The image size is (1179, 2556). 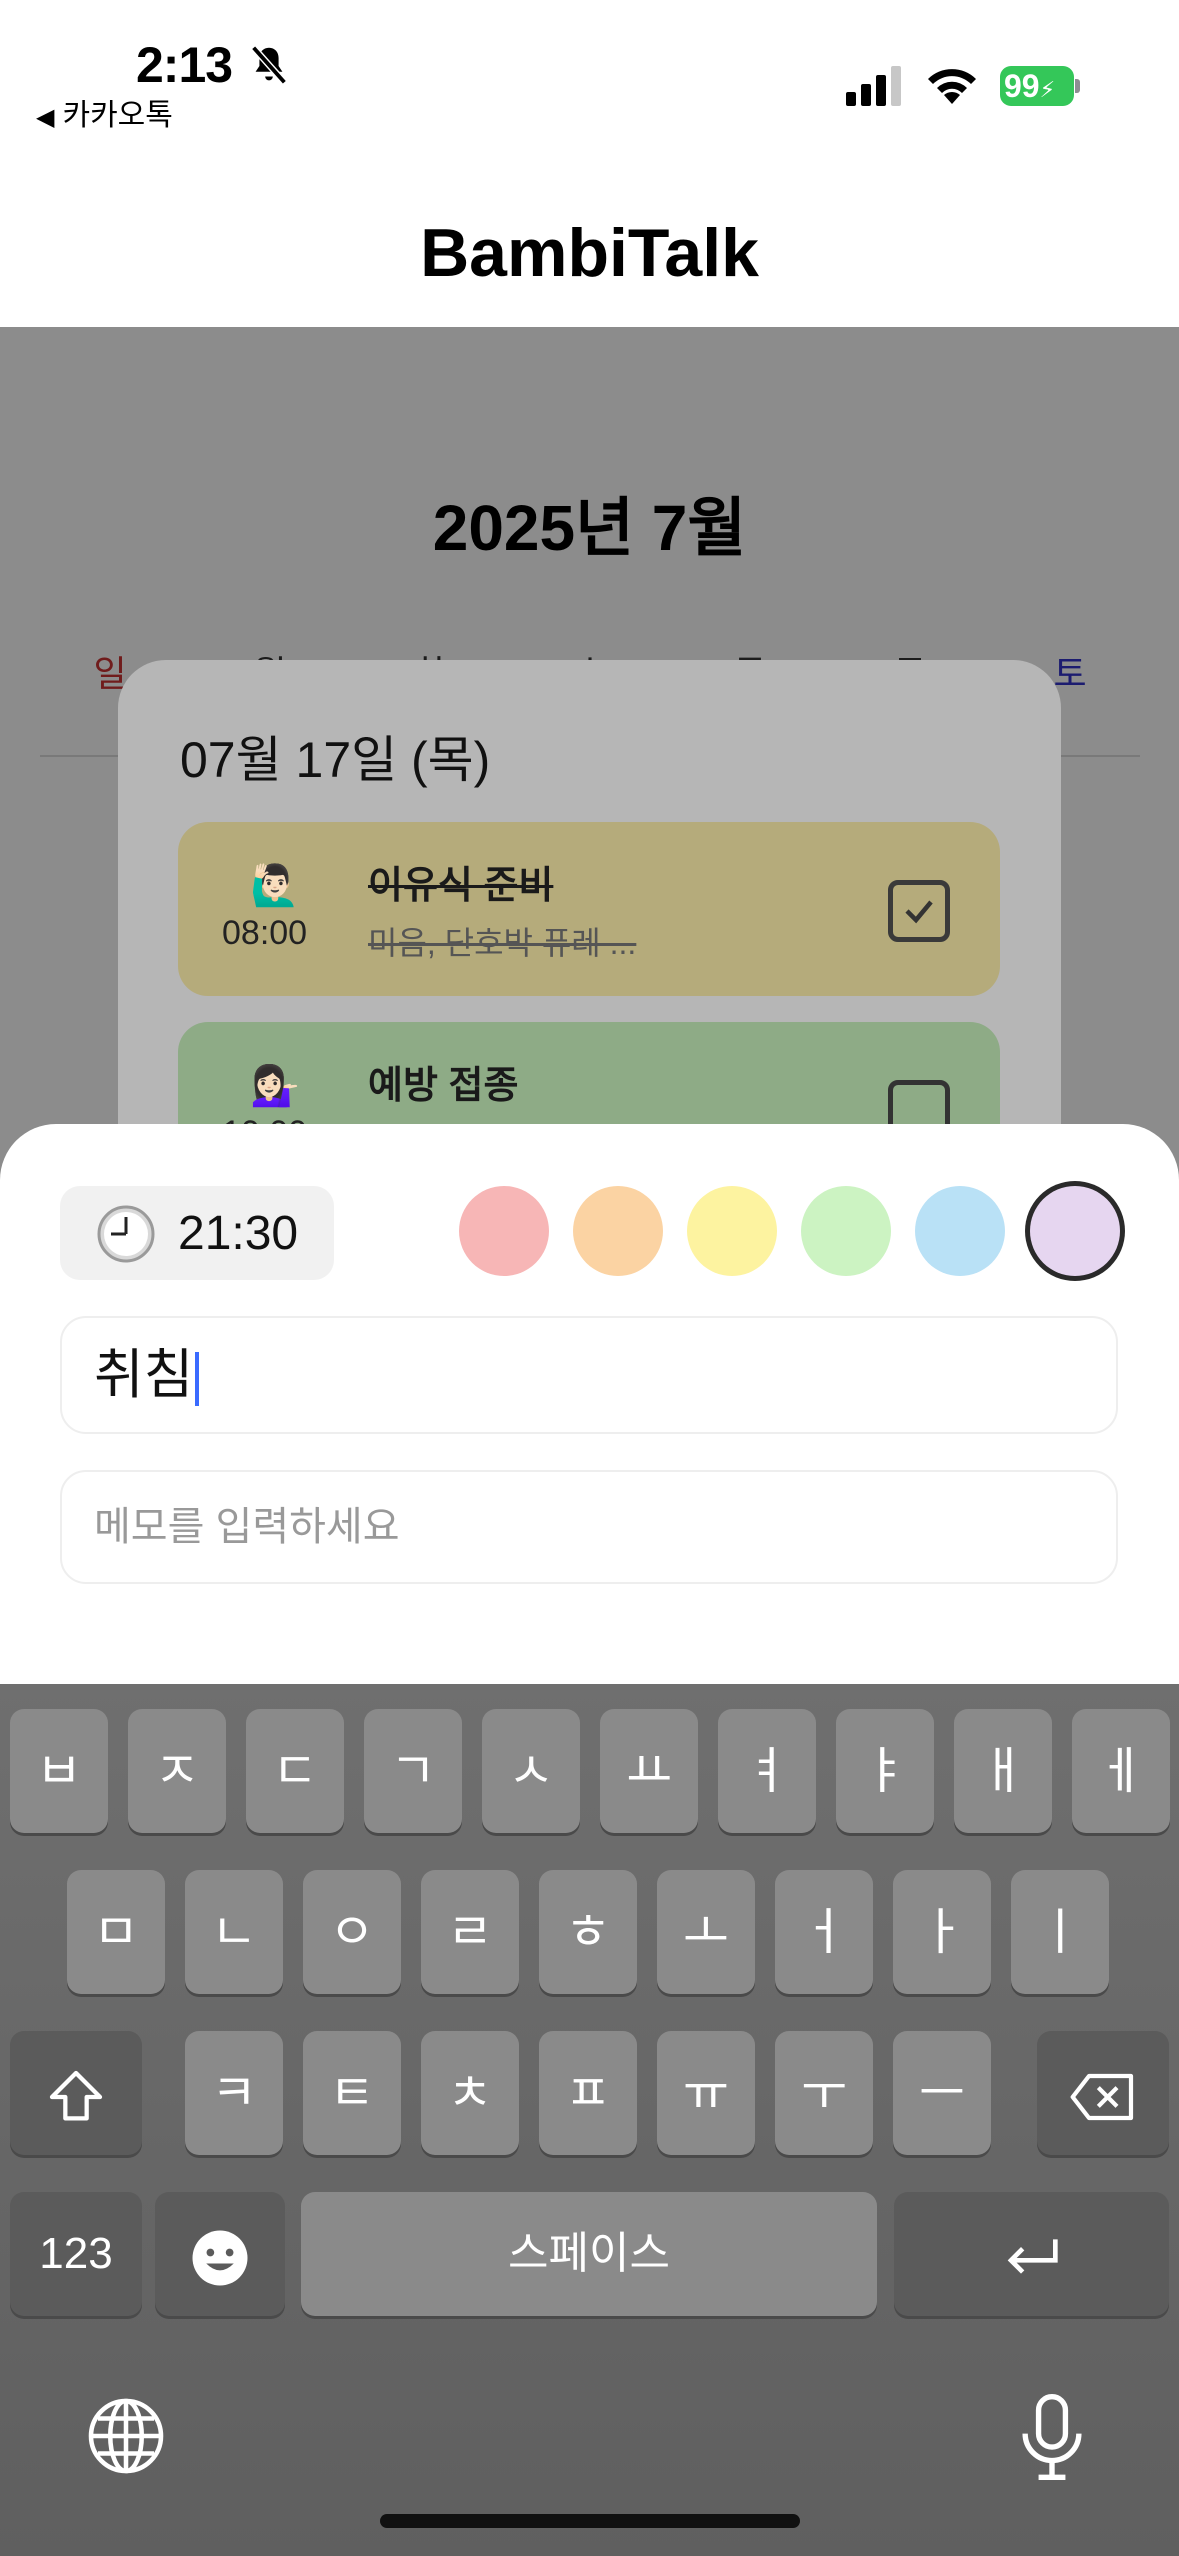 What do you see at coordinates (649, 1771) in the screenshot?
I see `key: ㅛ` at bounding box center [649, 1771].